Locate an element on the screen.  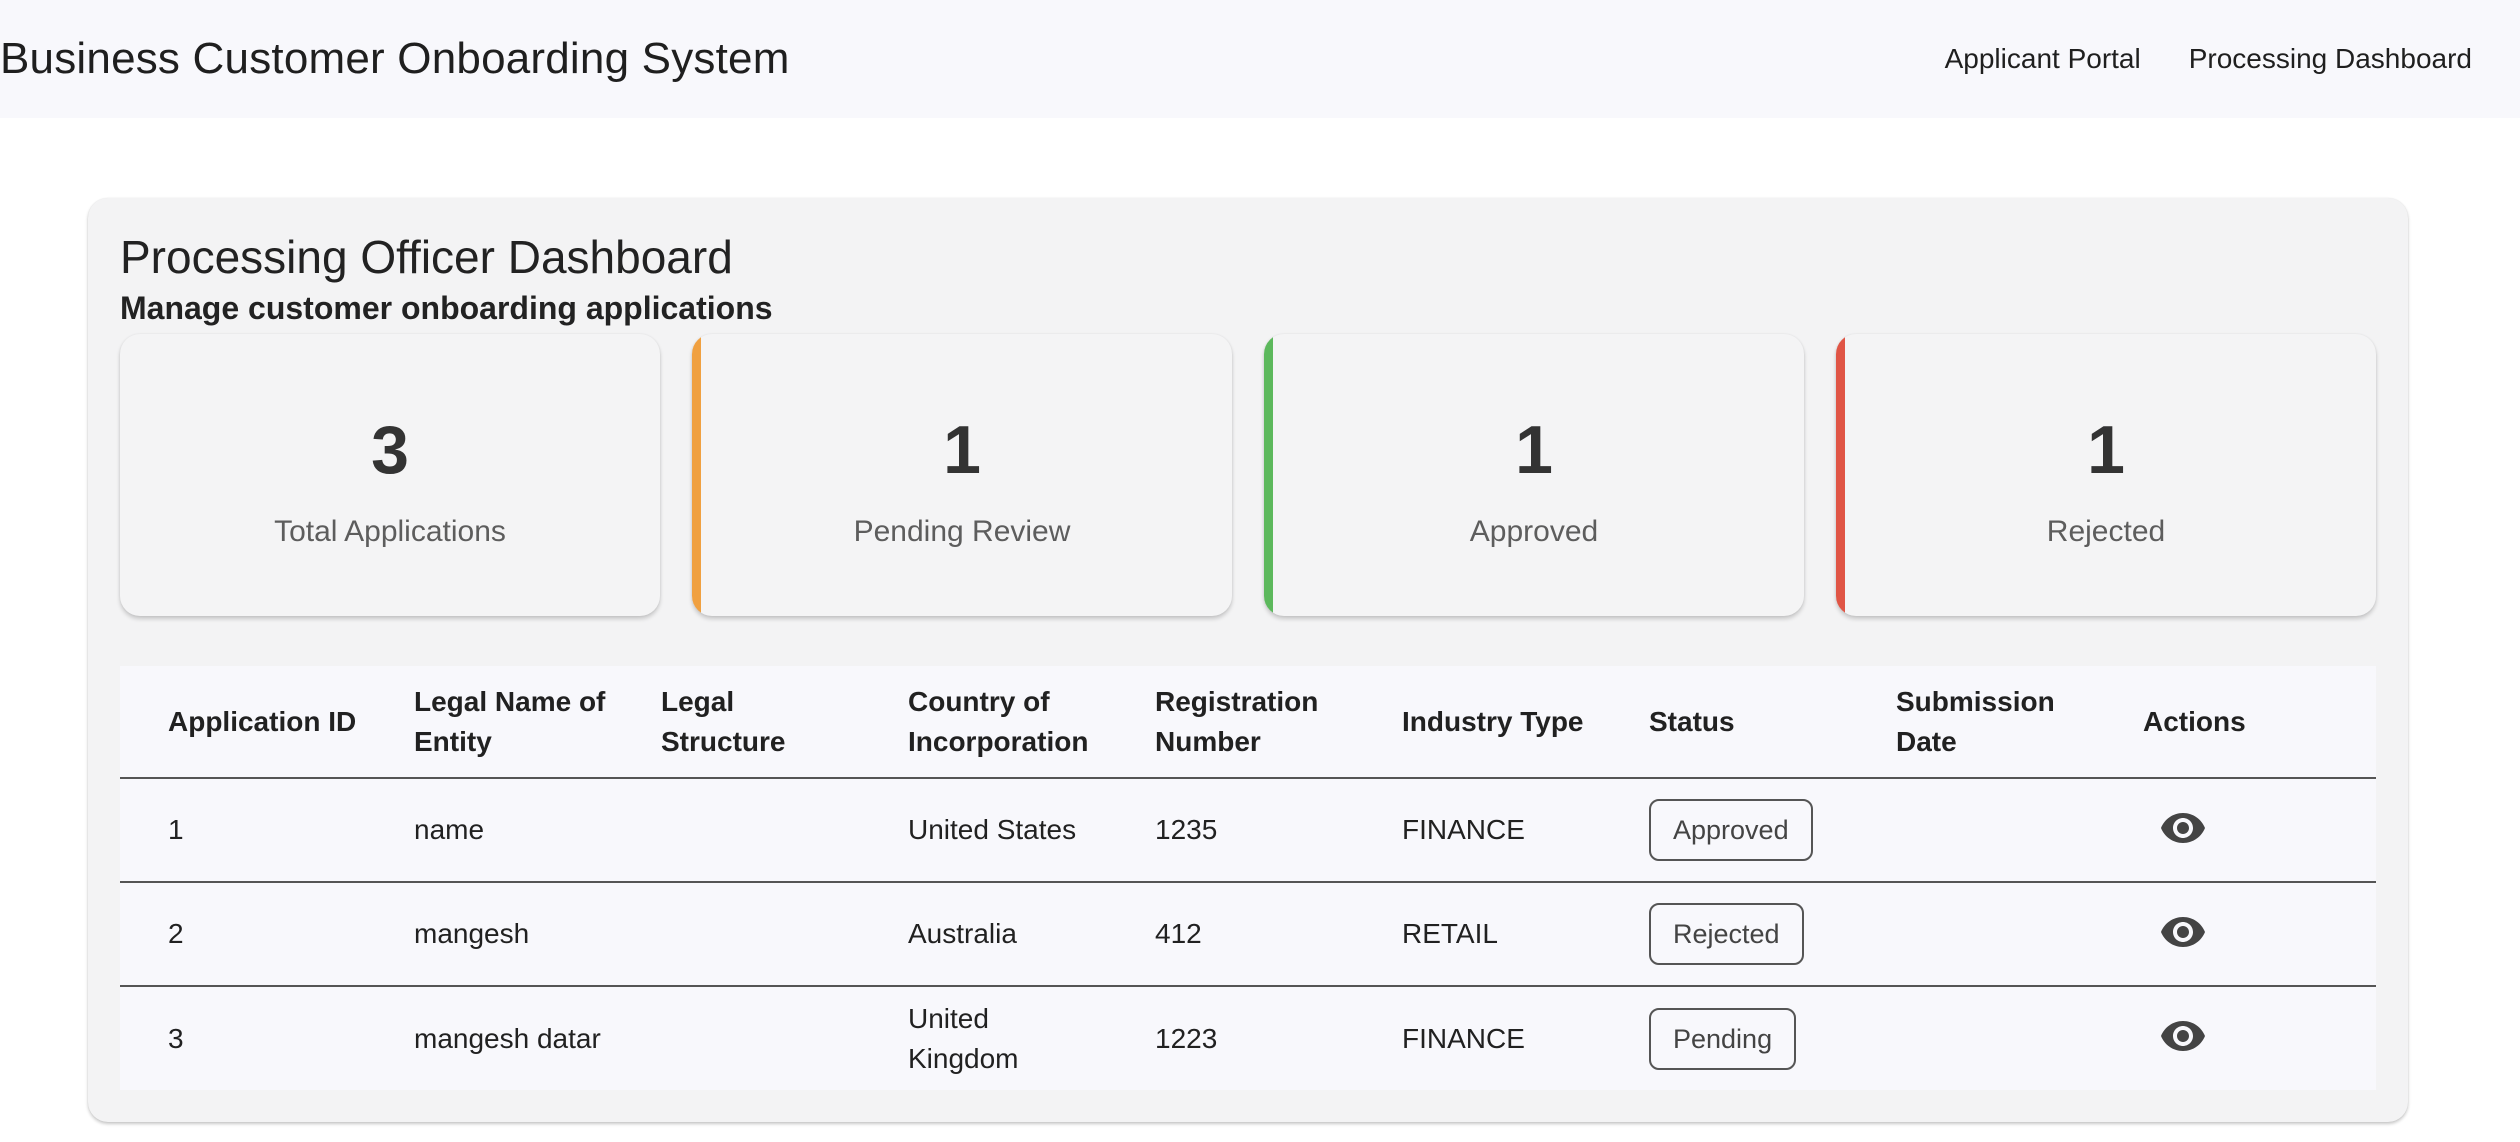
cell-id: 1 is located at coordinates (243, 830).